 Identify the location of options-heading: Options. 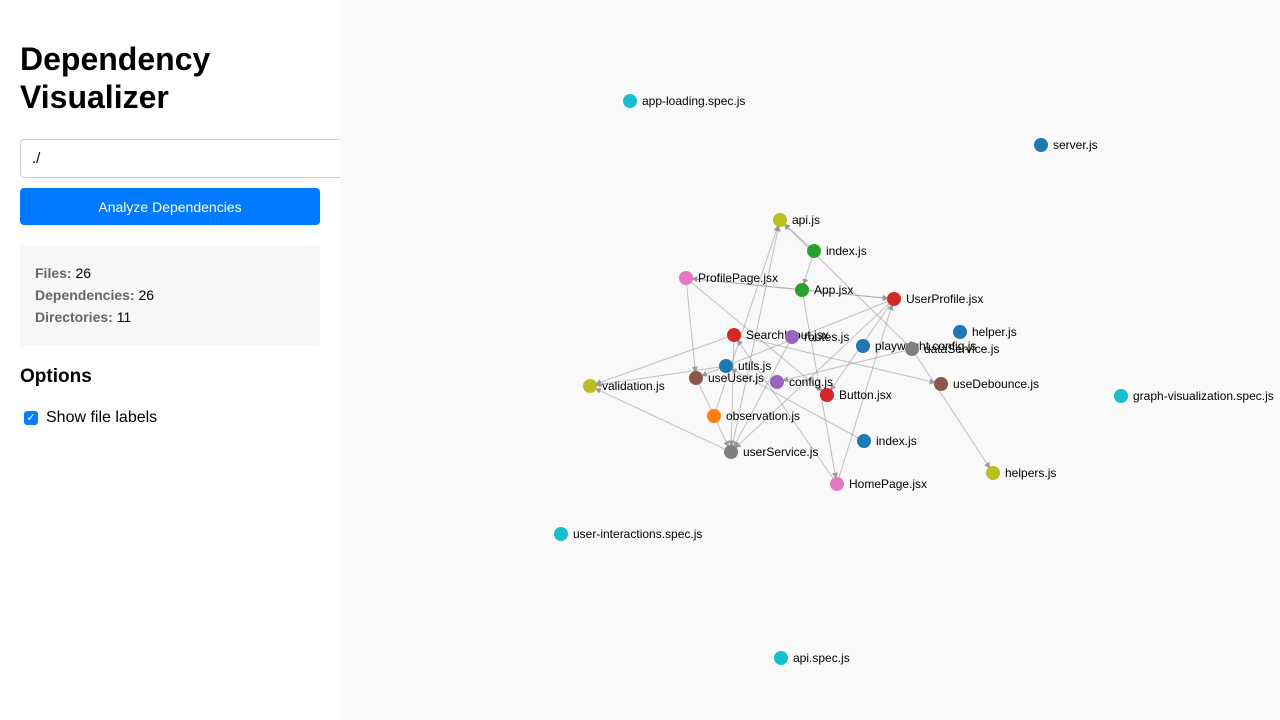
(56, 376).